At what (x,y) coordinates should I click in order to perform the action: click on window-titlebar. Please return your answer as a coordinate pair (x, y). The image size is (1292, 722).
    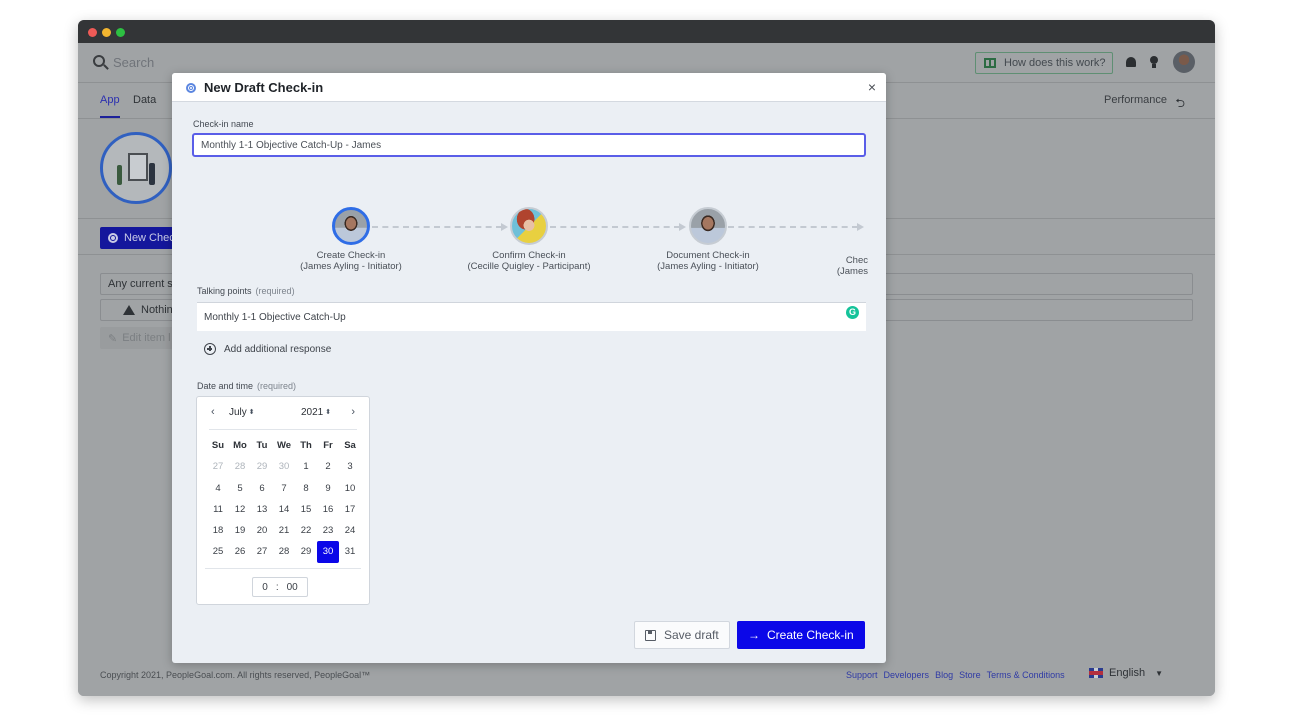
    Looking at the image, I should click on (646, 31).